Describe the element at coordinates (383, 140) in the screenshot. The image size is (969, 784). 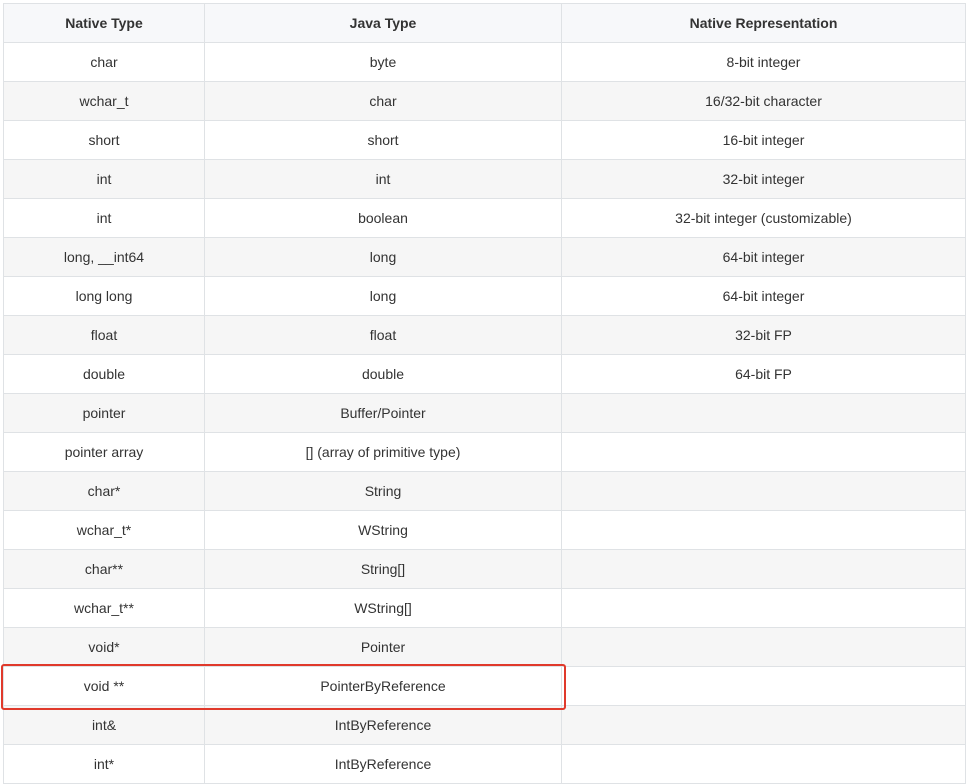
I see `cell-java-type: short` at that location.